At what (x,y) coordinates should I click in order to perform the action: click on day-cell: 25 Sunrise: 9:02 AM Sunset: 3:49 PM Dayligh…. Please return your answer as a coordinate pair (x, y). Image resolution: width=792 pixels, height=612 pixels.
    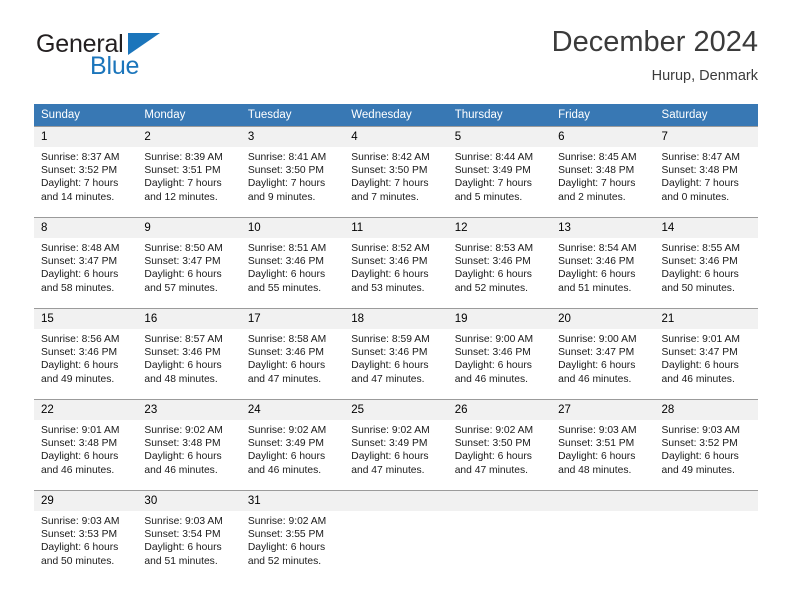
    Looking at the image, I should click on (396, 445).